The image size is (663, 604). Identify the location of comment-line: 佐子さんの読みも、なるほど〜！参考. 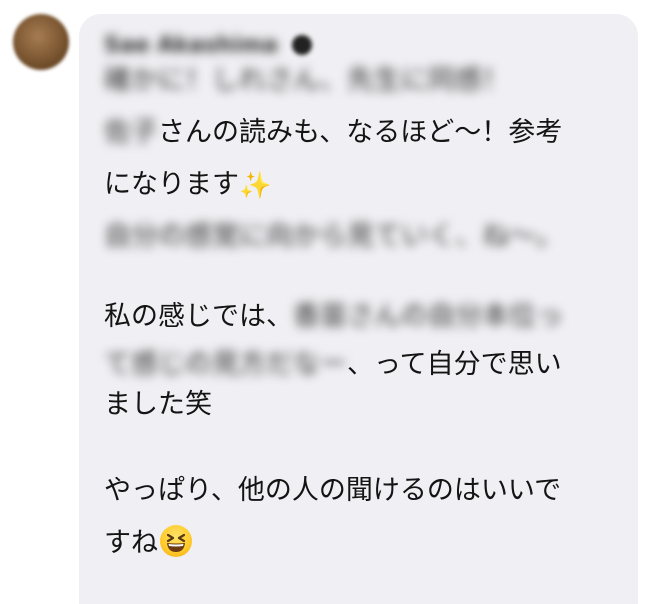
(333, 133).